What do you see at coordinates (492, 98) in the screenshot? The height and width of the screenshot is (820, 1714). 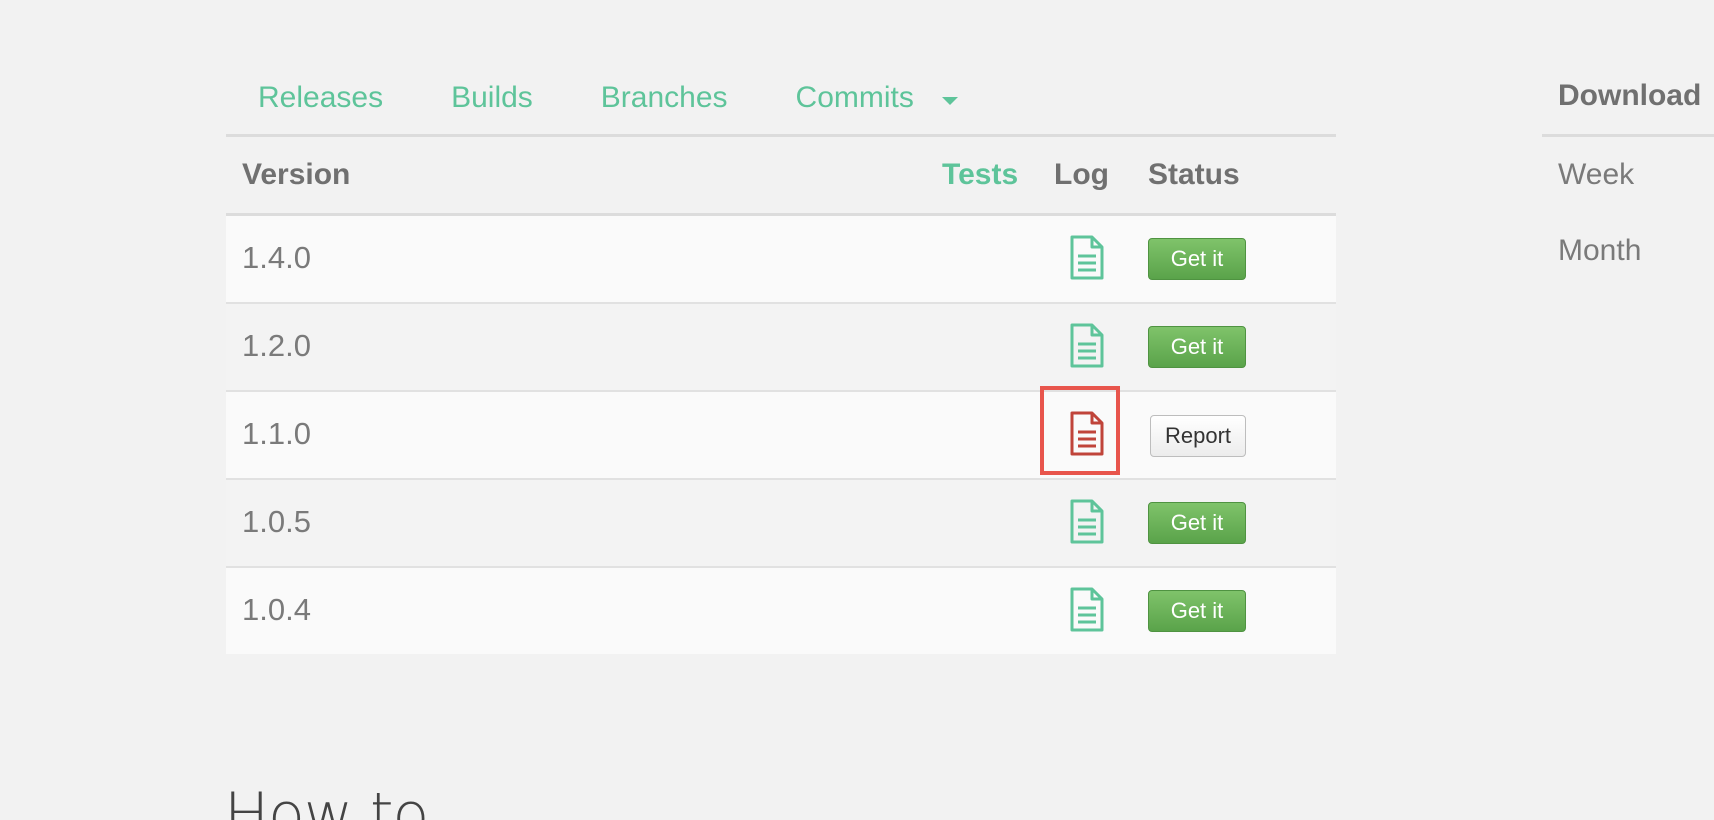 I see `tab-builds: Builds` at bounding box center [492, 98].